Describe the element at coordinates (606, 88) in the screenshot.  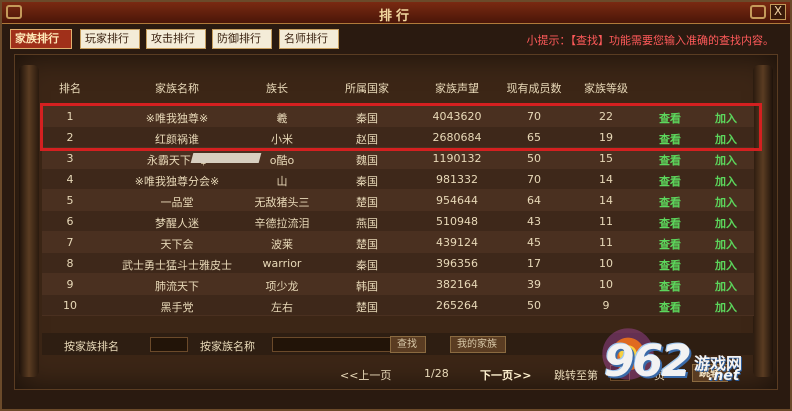
I see `header-level: 家族等级` at that location.